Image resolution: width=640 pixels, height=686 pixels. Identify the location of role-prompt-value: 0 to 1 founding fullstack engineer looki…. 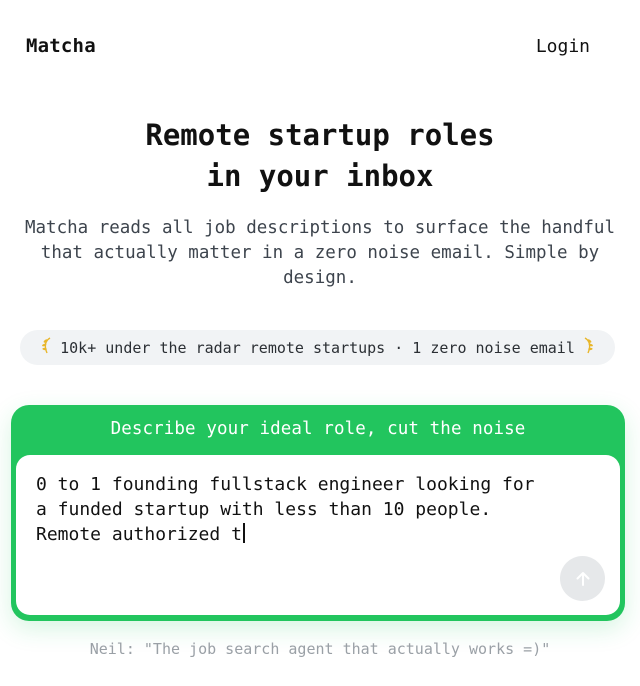
(291, 509).